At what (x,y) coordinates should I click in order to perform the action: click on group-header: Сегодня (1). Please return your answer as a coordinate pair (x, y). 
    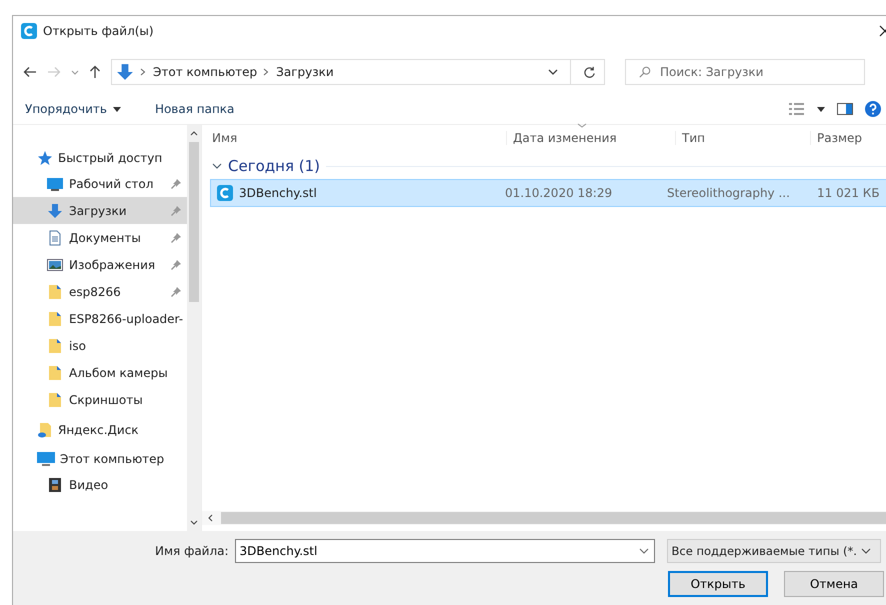
    Looking at the image, I should click on (274, 166).